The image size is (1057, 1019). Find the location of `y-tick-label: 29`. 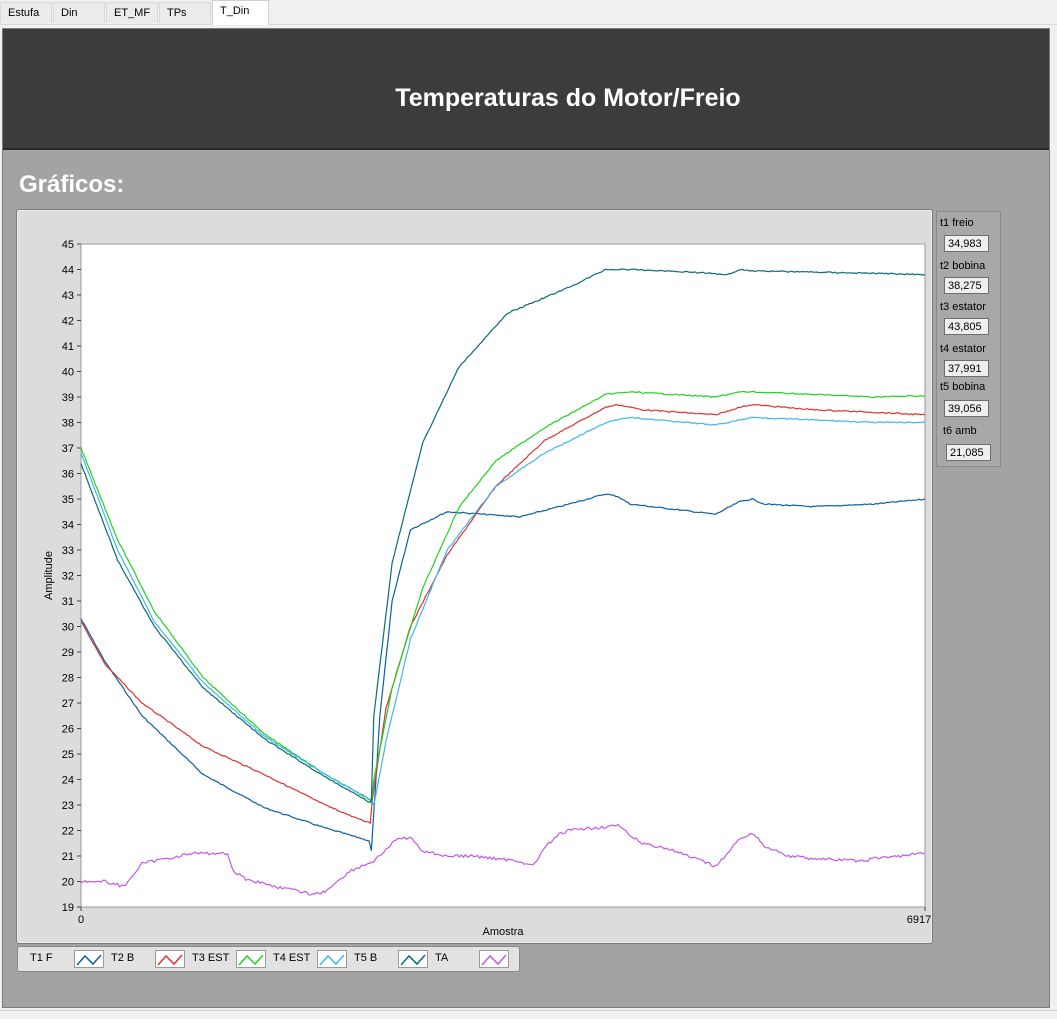

y-tick-label: 29 is located at coordinates (68, 653).